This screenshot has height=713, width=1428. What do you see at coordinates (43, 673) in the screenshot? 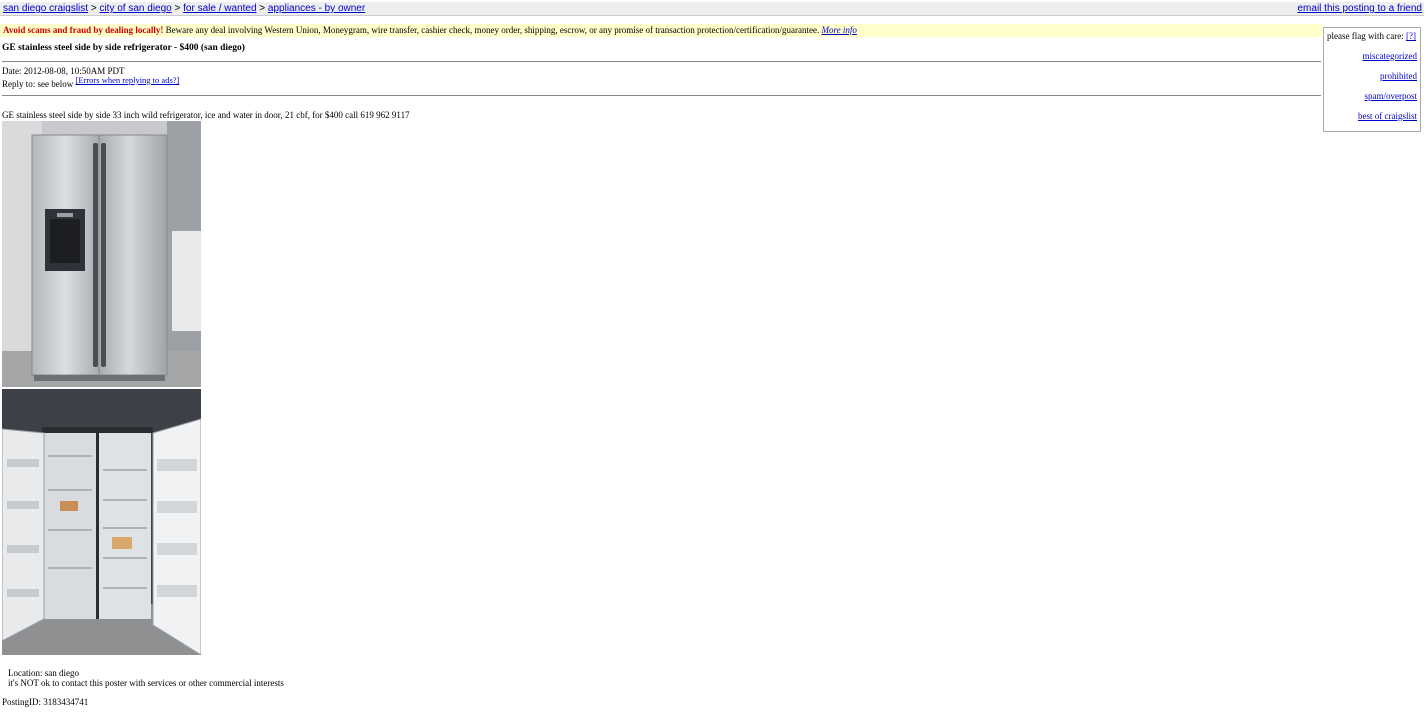
I see `posting-location: Location: san diego` at bounding box center [43, 673].